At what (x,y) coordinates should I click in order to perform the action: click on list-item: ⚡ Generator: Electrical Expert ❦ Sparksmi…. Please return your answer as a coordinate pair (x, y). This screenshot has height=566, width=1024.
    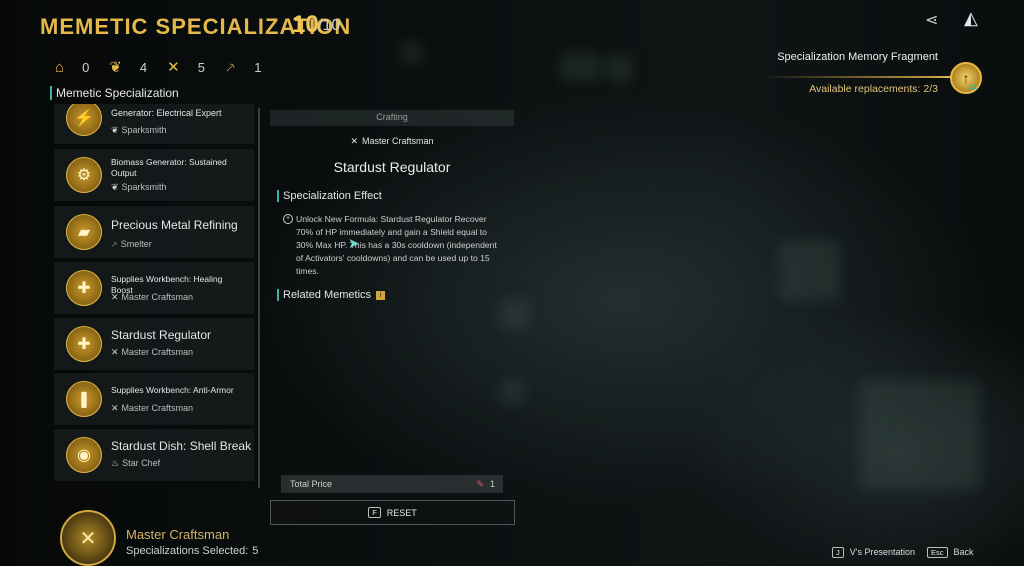
    Looking at the image, I should click on (154, 124).